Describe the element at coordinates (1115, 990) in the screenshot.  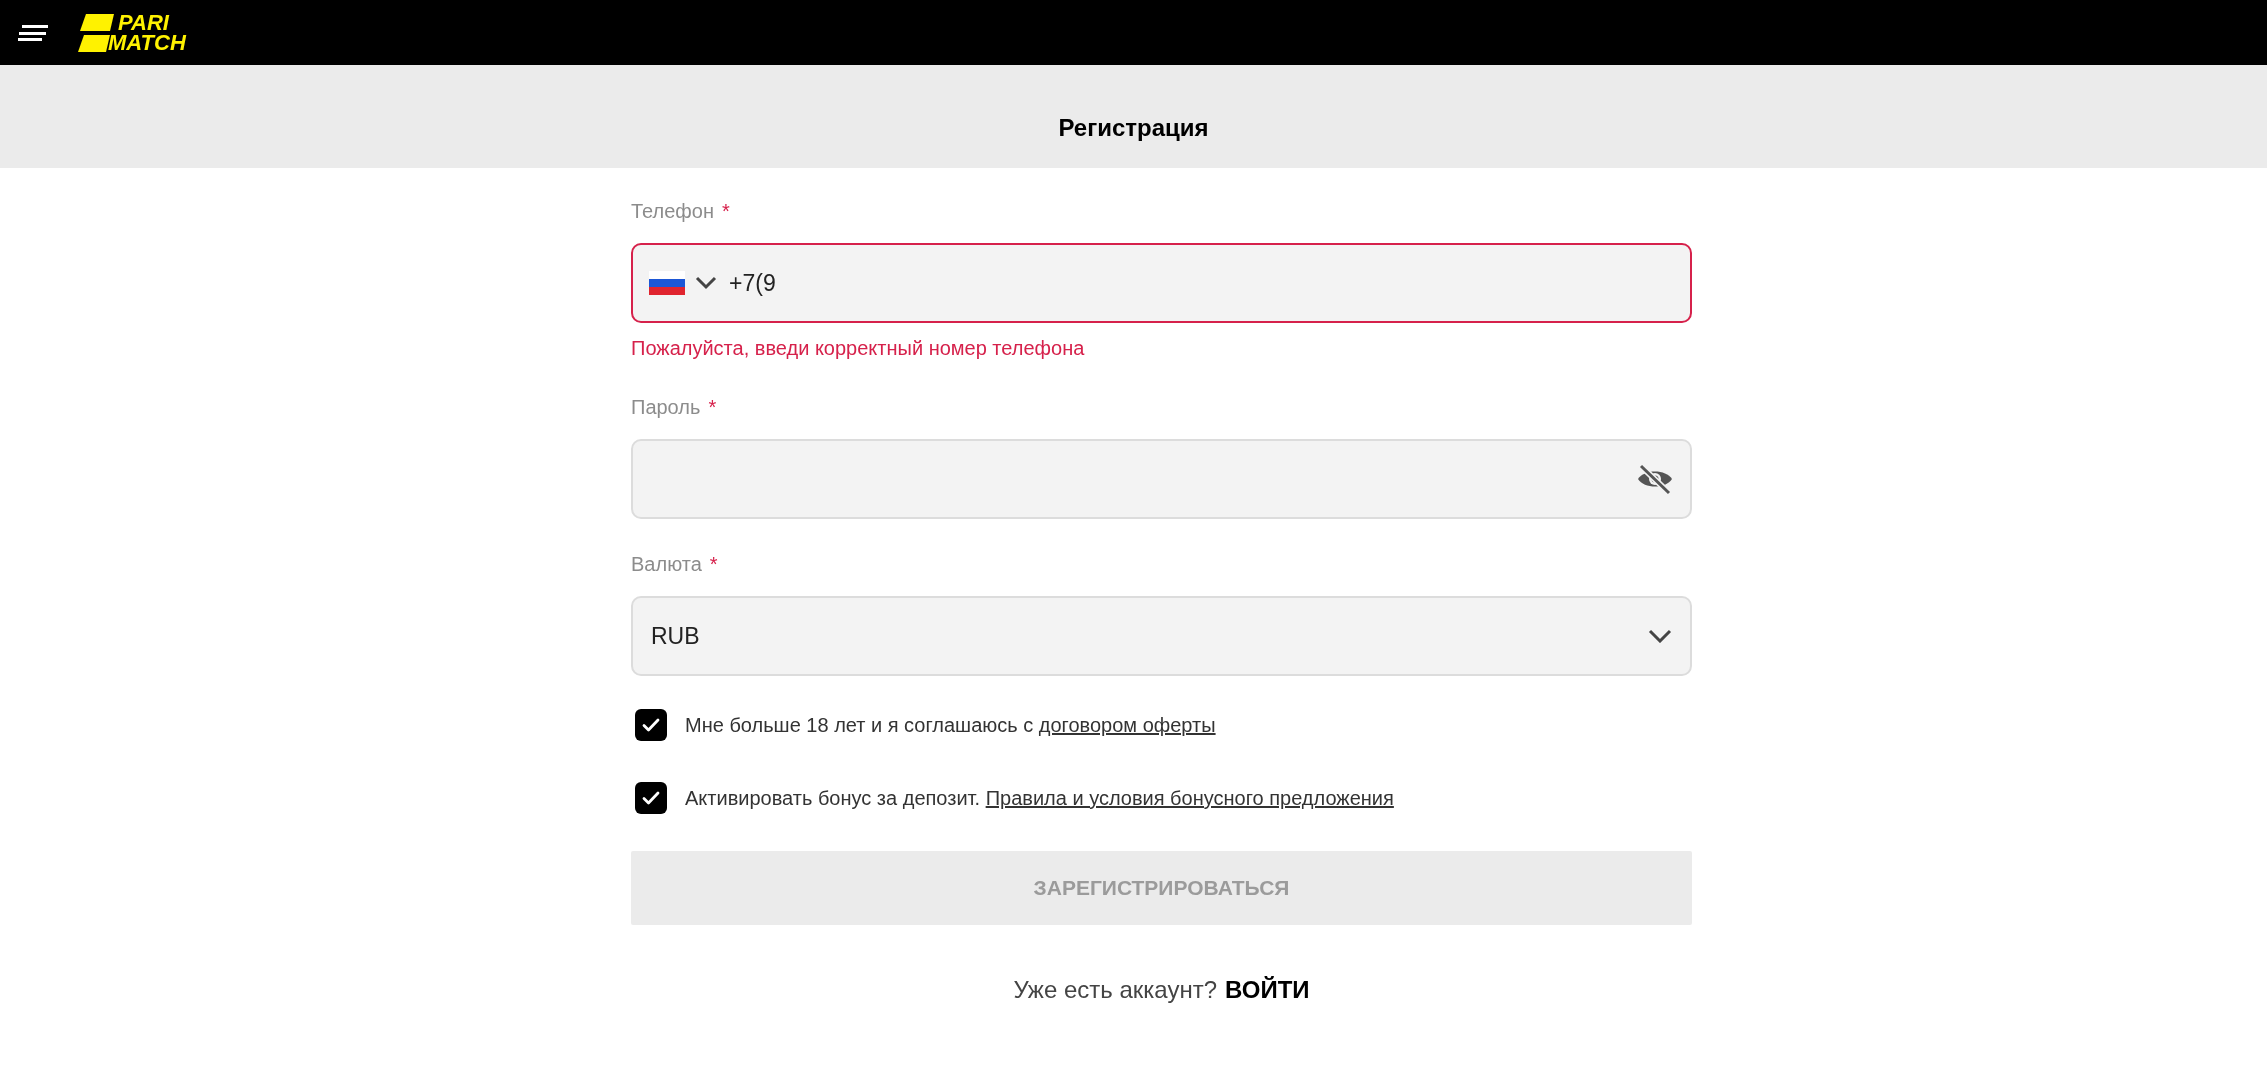
I see `login-prompt: Уже есть аккаунт?` at that location.